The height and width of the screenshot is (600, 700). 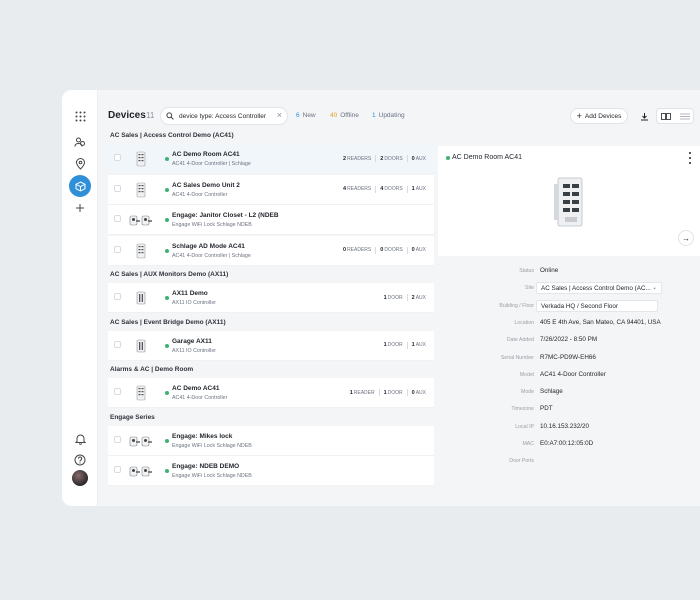 I want to click on download-button, so click(x=644, y=116).